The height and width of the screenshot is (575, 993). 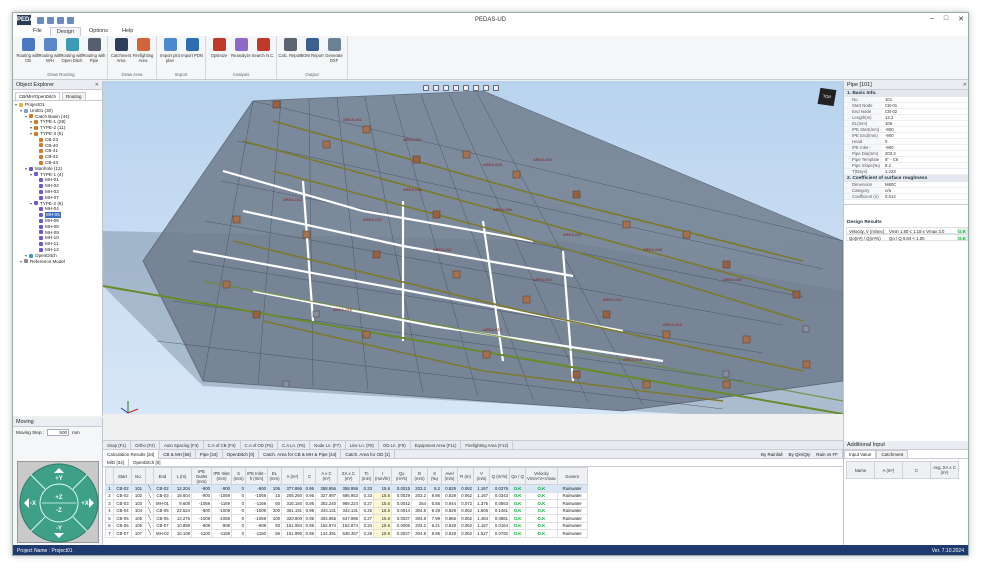 I want to click on property-value: CB-02, so click(x=925, y=111).